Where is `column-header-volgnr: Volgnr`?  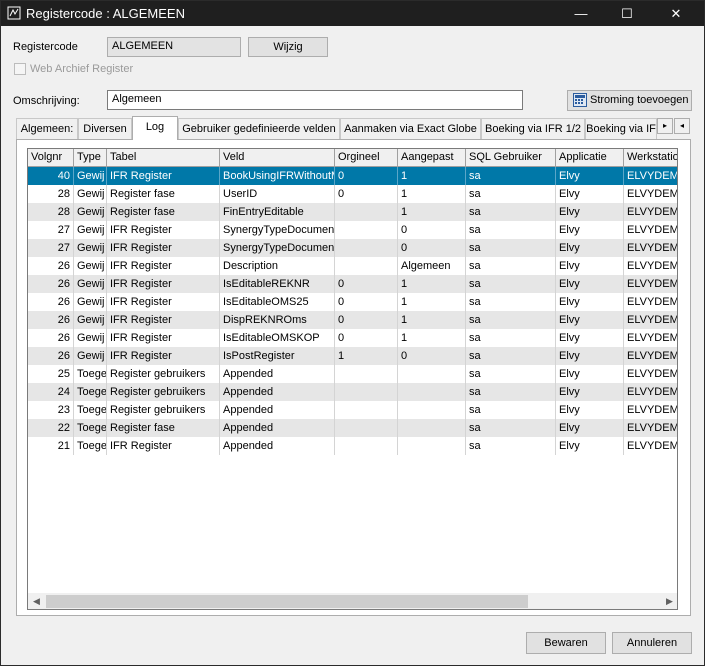
column-header-volgnr: Volgnr is located at coordinates (51, 158).